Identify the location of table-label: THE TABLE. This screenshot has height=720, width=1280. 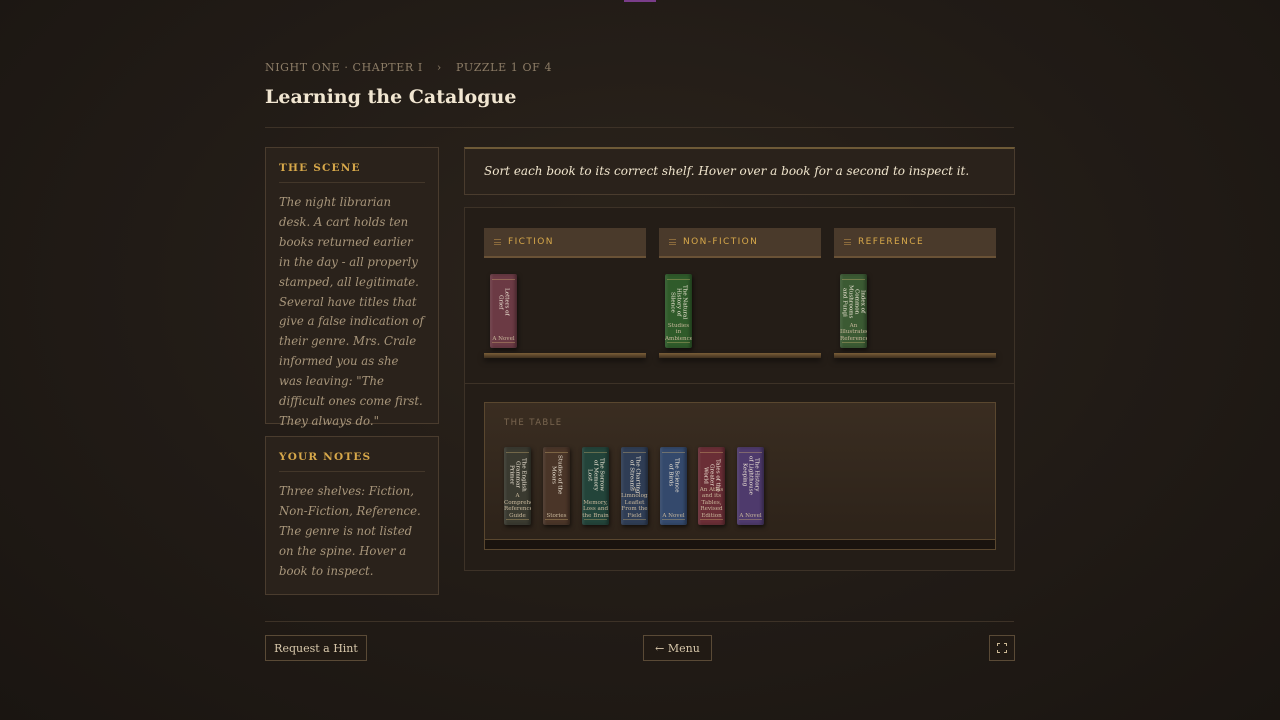
(533, 423).